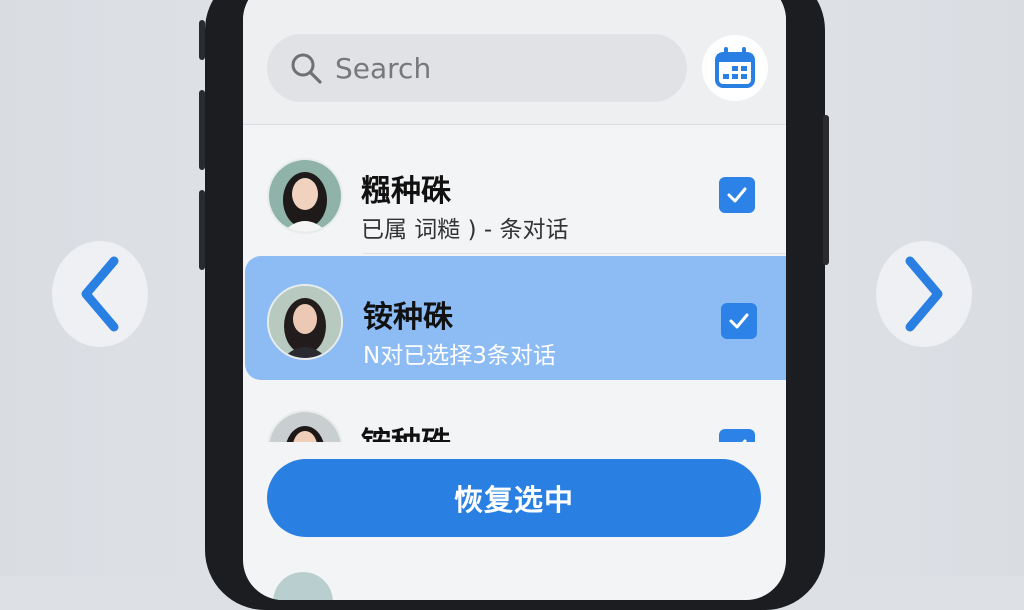  Describe the element at coordinates (514, 498) in the screenshot. I see `restore-selected-button: 恢复选中` at that location.